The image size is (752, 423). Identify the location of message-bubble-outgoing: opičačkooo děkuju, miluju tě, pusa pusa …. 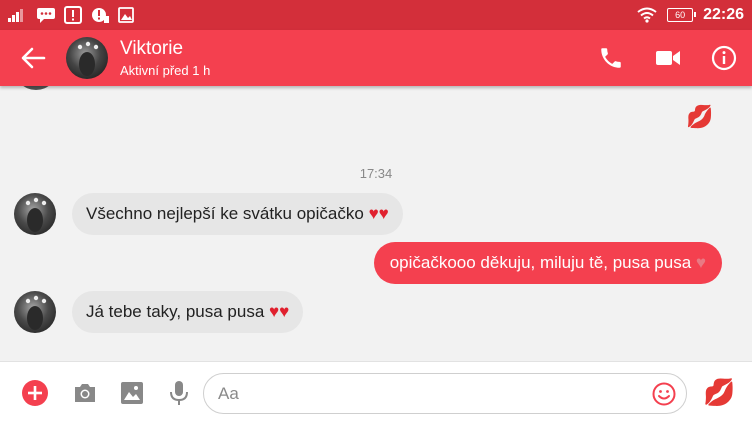
(547, 263).